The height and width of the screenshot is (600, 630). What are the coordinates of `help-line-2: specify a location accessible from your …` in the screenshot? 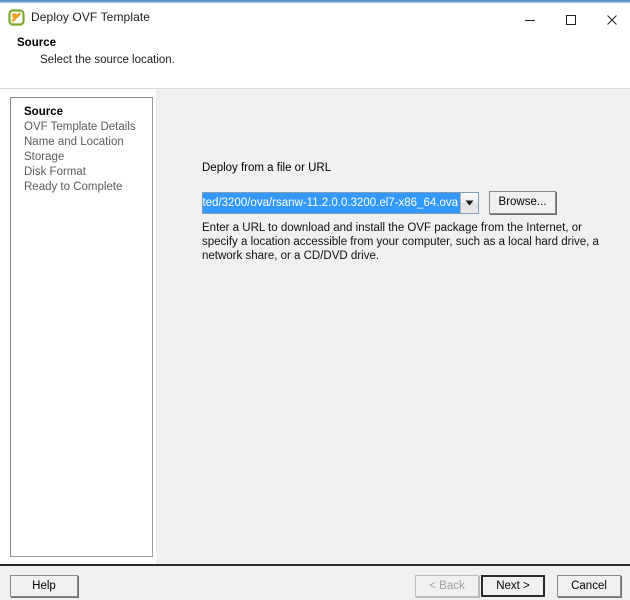 It's located at (400, 242).